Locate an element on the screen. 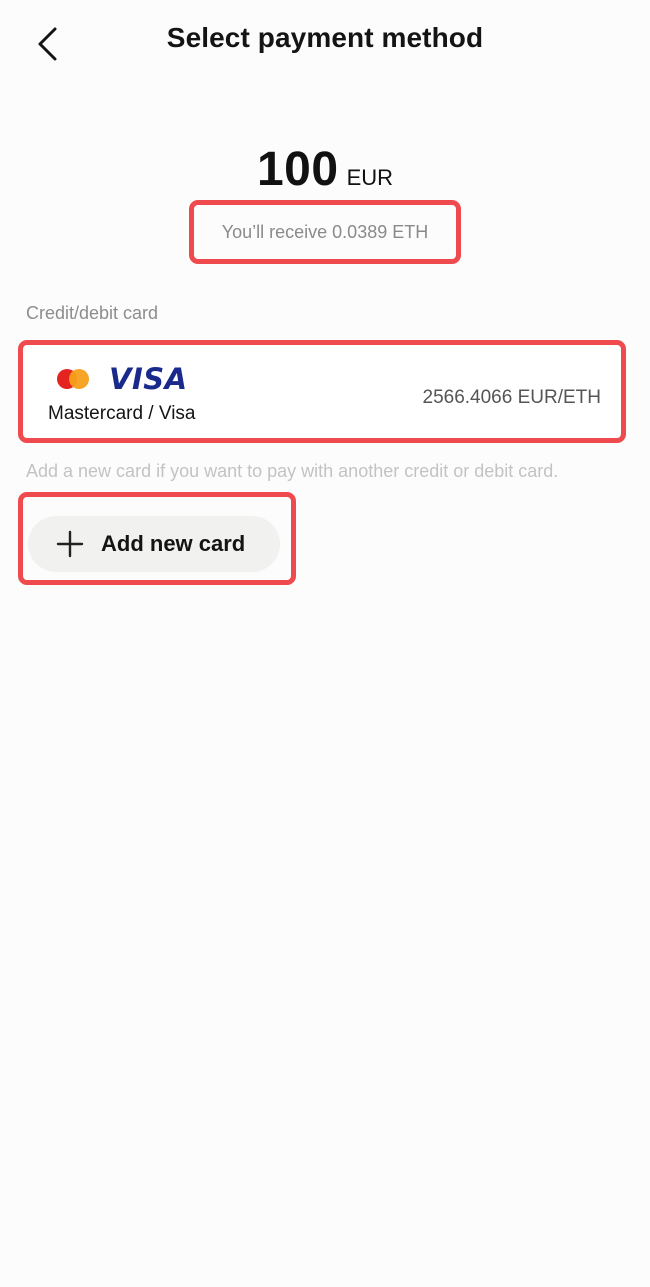 The image size is (650, 1287). header: Select payment method is located at coordinates (325, 43).